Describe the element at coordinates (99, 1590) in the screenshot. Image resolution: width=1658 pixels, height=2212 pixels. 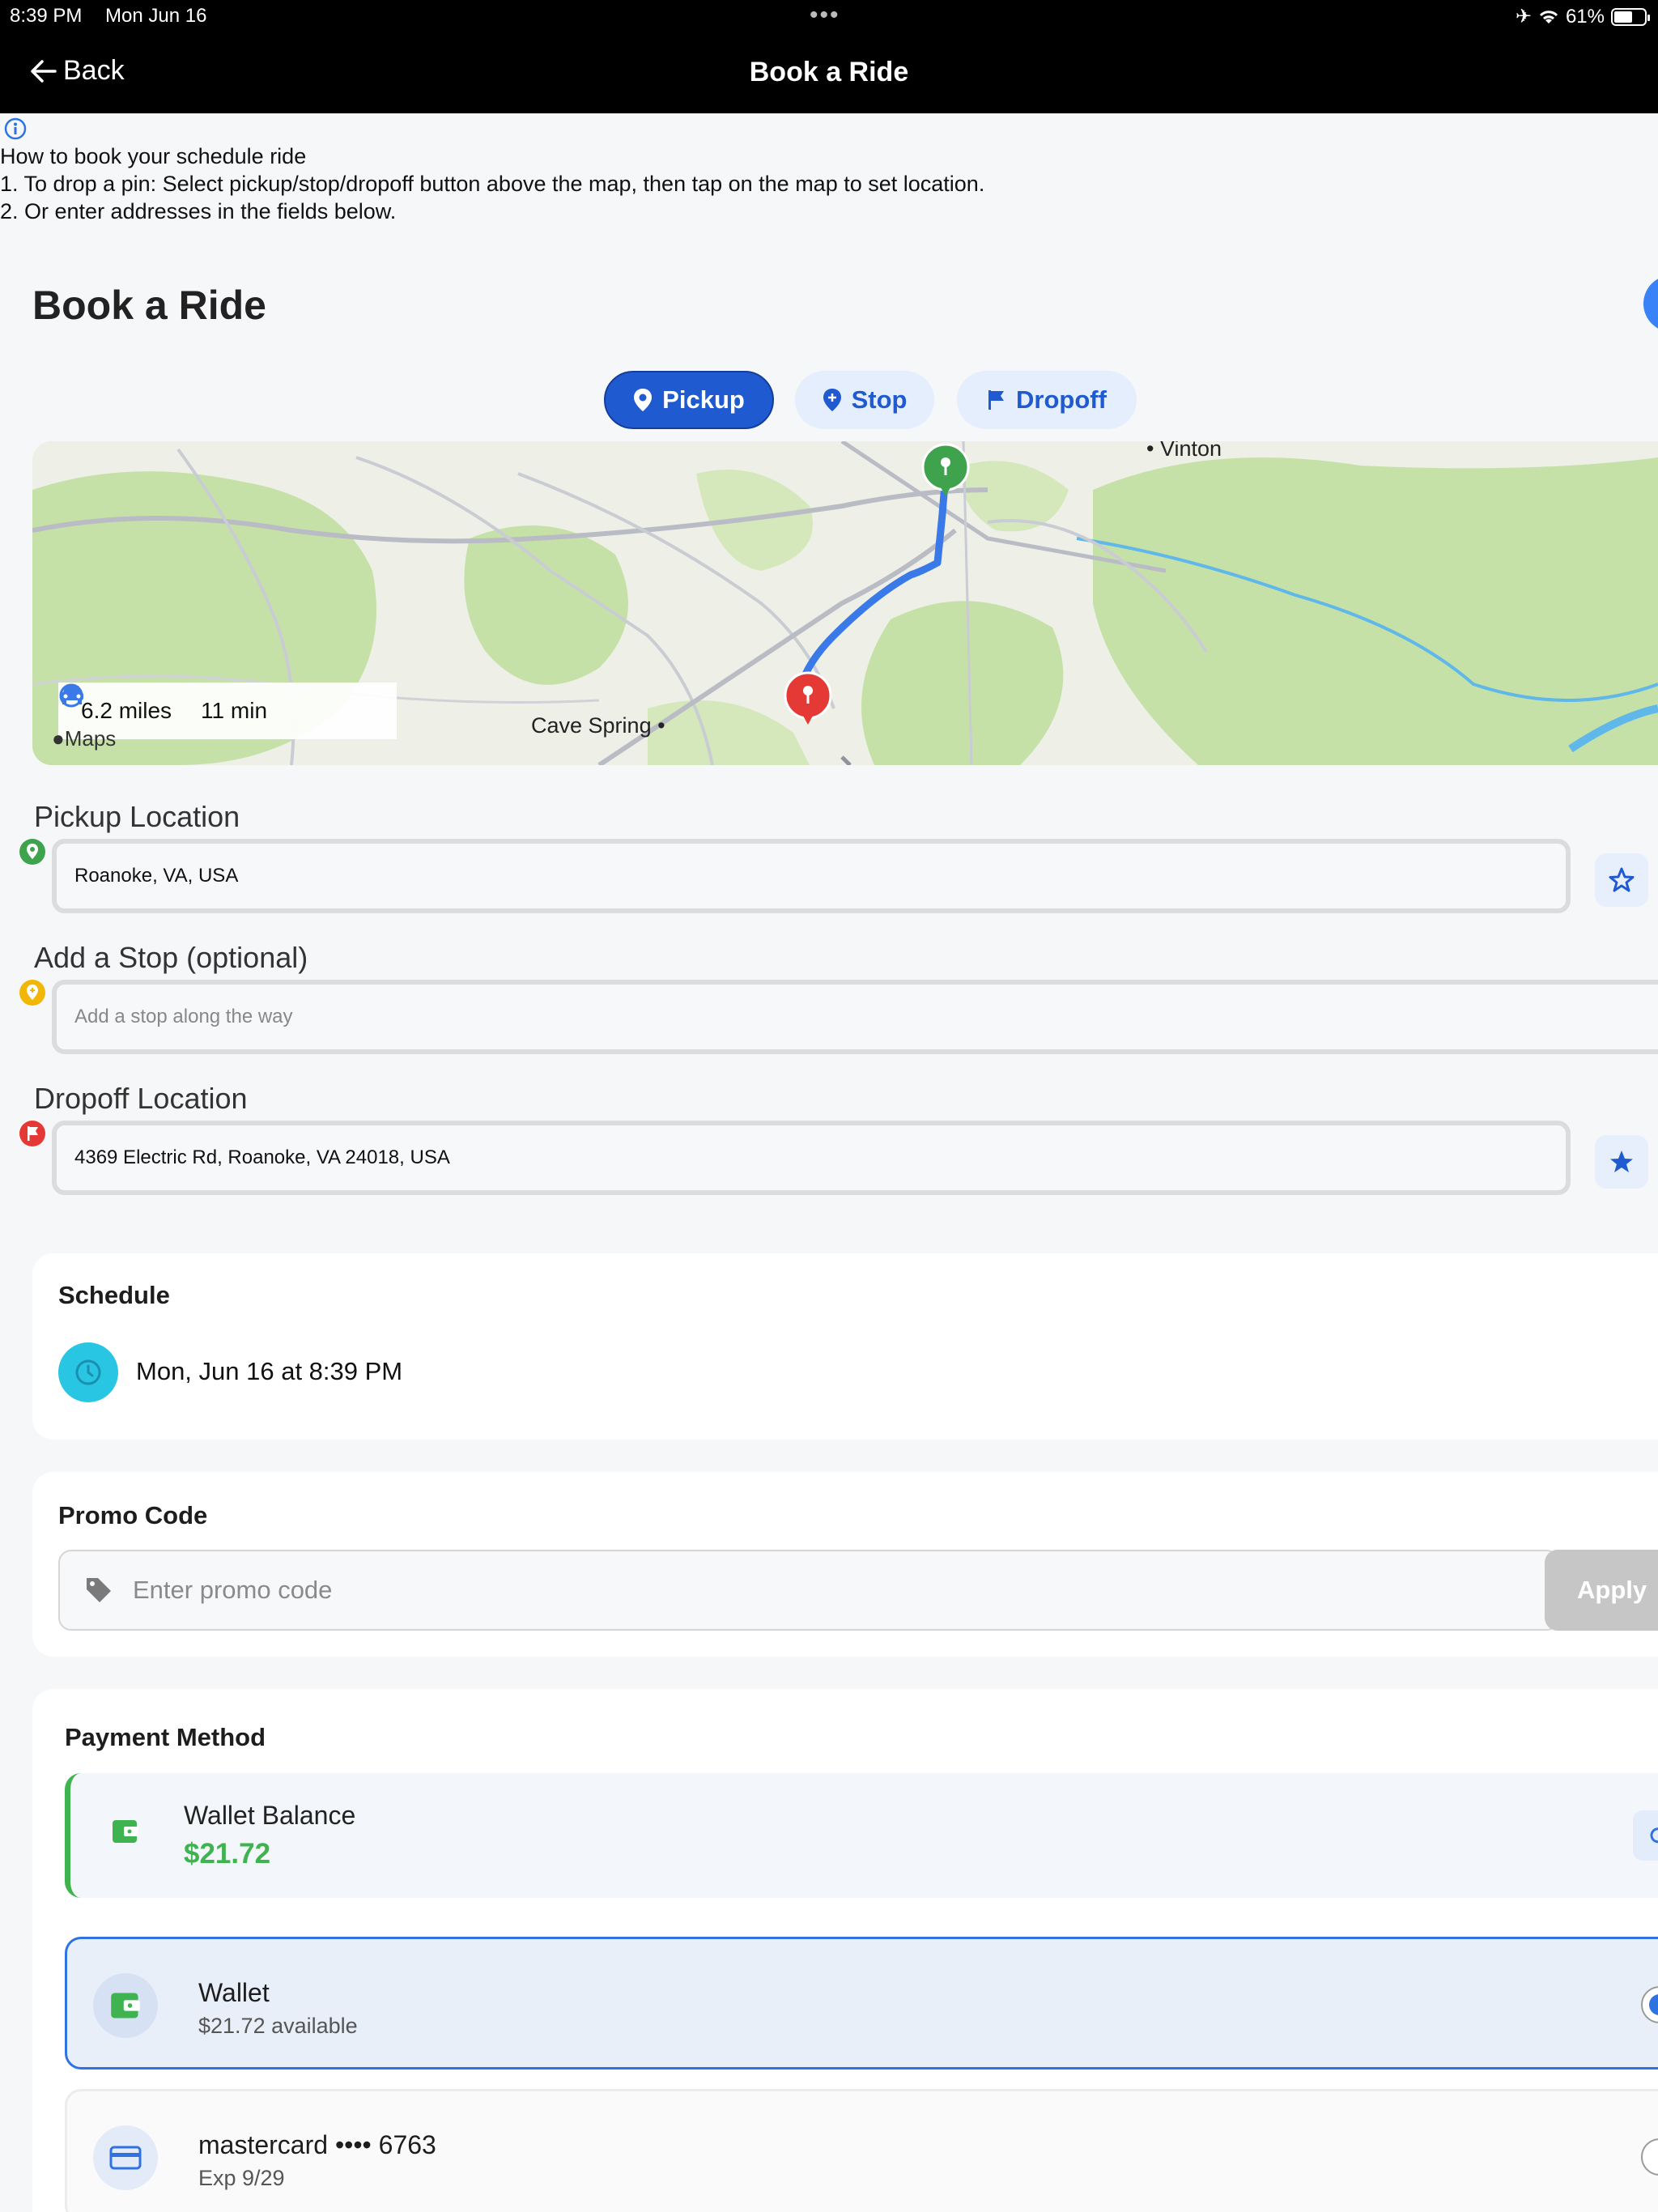
I see `tag-icon` at that location.